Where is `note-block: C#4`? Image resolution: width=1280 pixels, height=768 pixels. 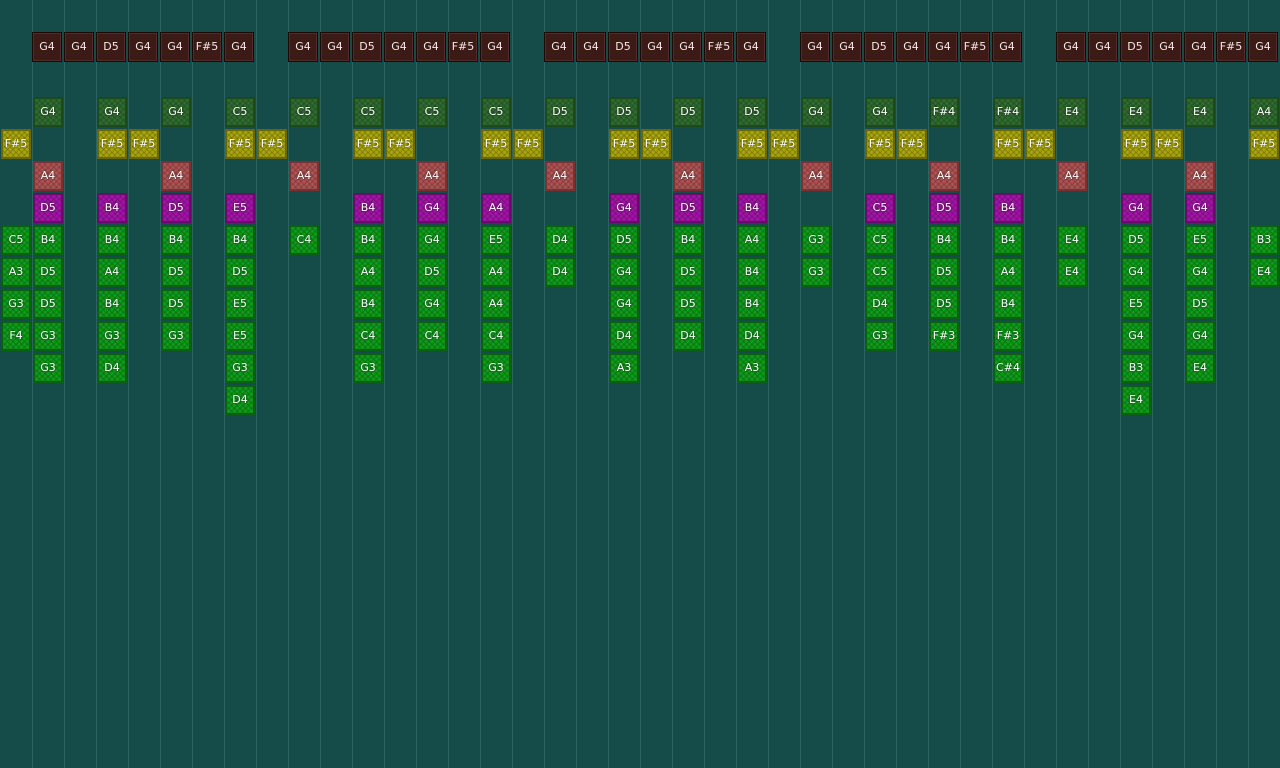
note-block: C#4 is located at coordinates (1008, 368).